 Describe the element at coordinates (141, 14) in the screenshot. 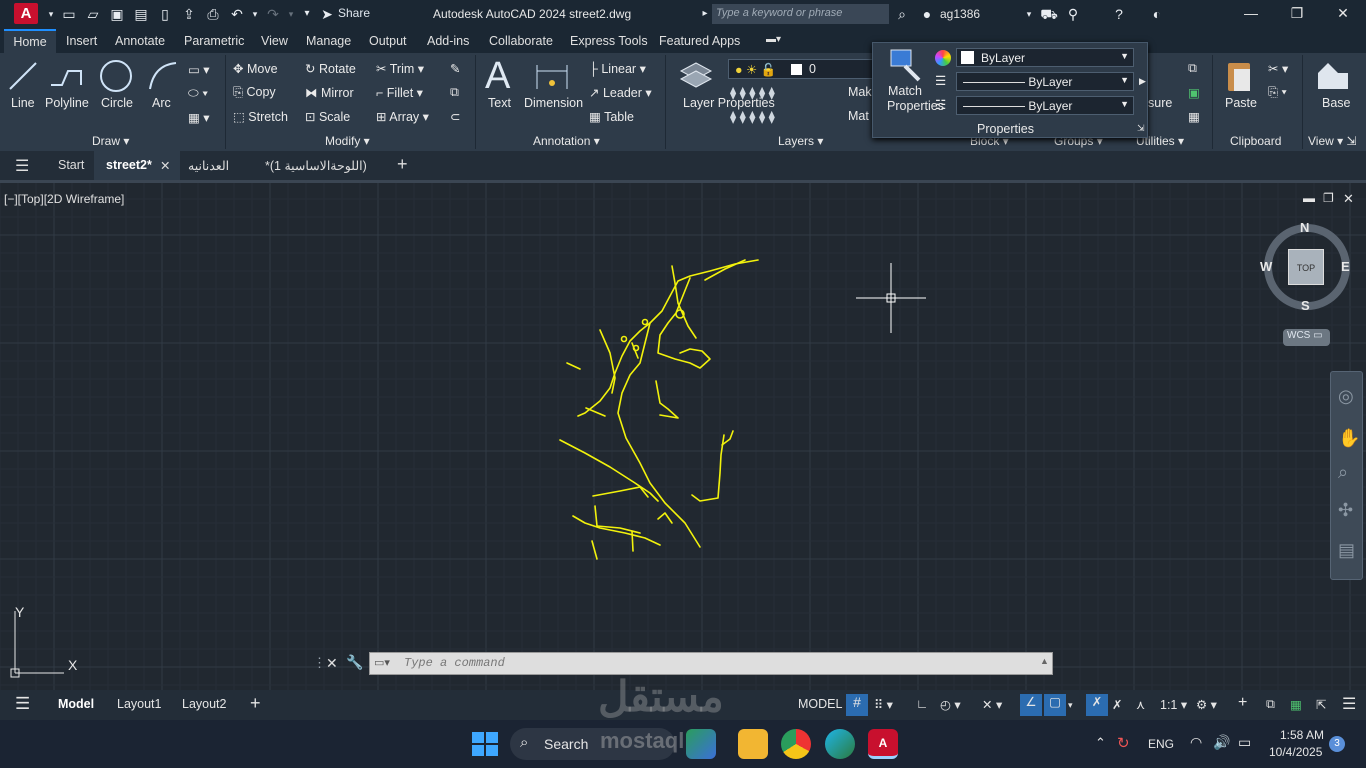

I see `save-as-icon: ▤` at that location.